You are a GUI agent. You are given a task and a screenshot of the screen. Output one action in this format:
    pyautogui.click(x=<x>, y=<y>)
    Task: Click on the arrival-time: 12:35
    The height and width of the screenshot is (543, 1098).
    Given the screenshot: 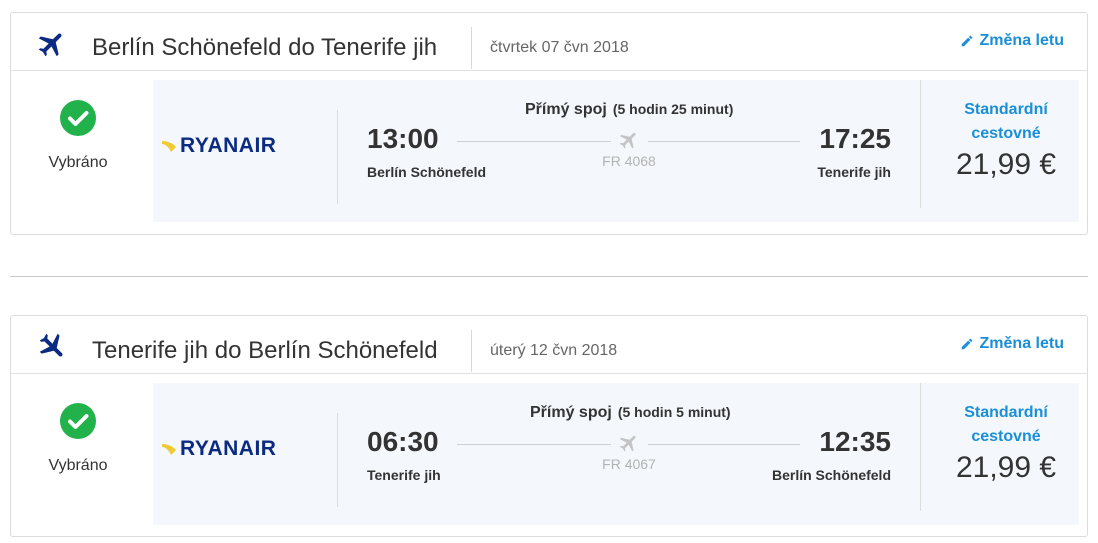 What is the action you would take?
    pyautogui.click(x=855, y=441)
    